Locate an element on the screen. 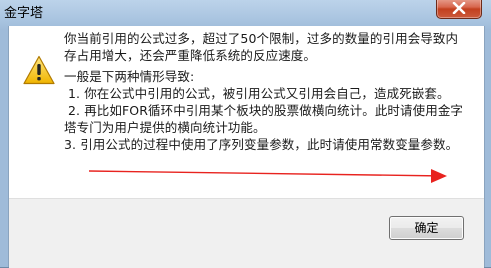 Image resolution: width=491 pixels, height=268 pixels. cause-item-1: 1. 你在公式中引用的公式，被引用公式又引用会自己，造成死嵌套。 is located at coordinates (259, 93).